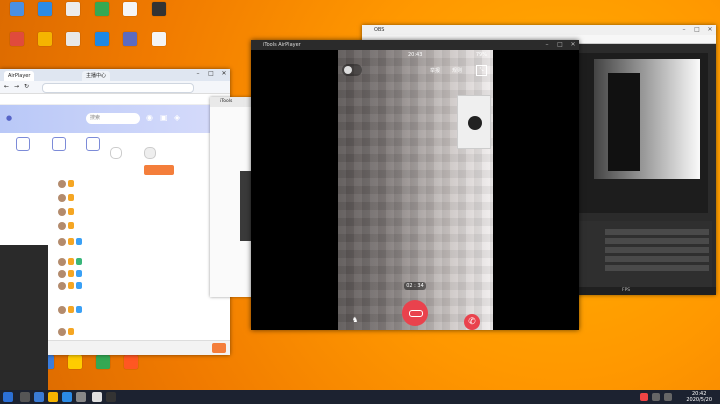  What do you see at coordinates (19, 76) in the screenshot?
I see `browser-tab: AirPlayer` at bounding box center [19, 76].